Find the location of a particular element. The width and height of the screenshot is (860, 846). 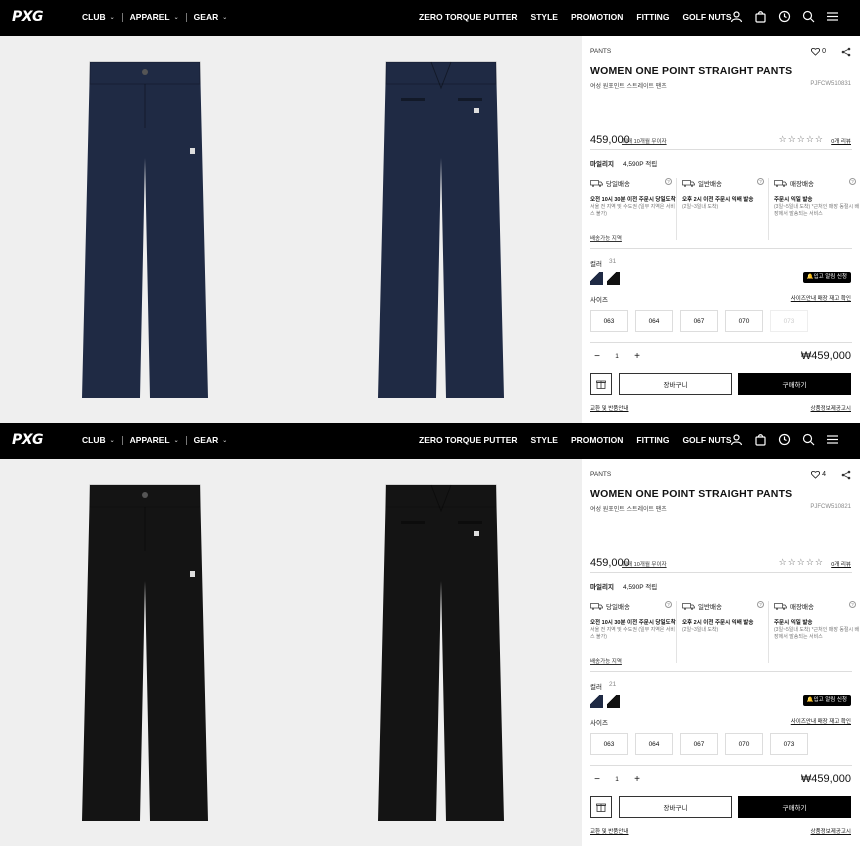

quantity-value: 1 is located at coordinates (617, 356).